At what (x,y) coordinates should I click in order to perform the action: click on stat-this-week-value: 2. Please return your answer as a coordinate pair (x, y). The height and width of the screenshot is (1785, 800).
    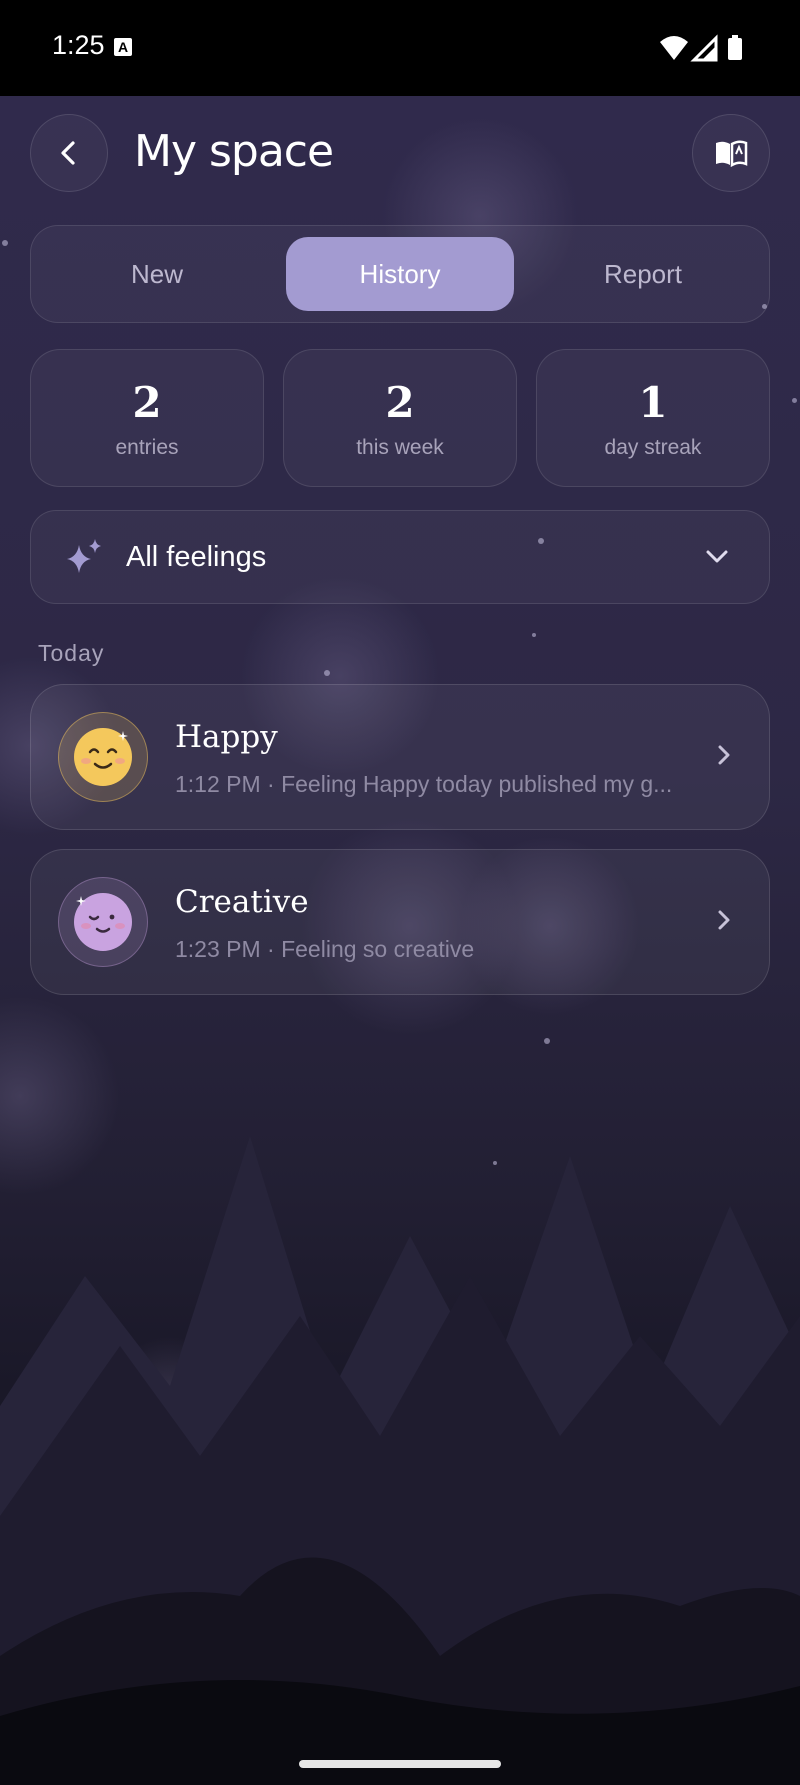
    Looking at the image, I should click on (400, 402).